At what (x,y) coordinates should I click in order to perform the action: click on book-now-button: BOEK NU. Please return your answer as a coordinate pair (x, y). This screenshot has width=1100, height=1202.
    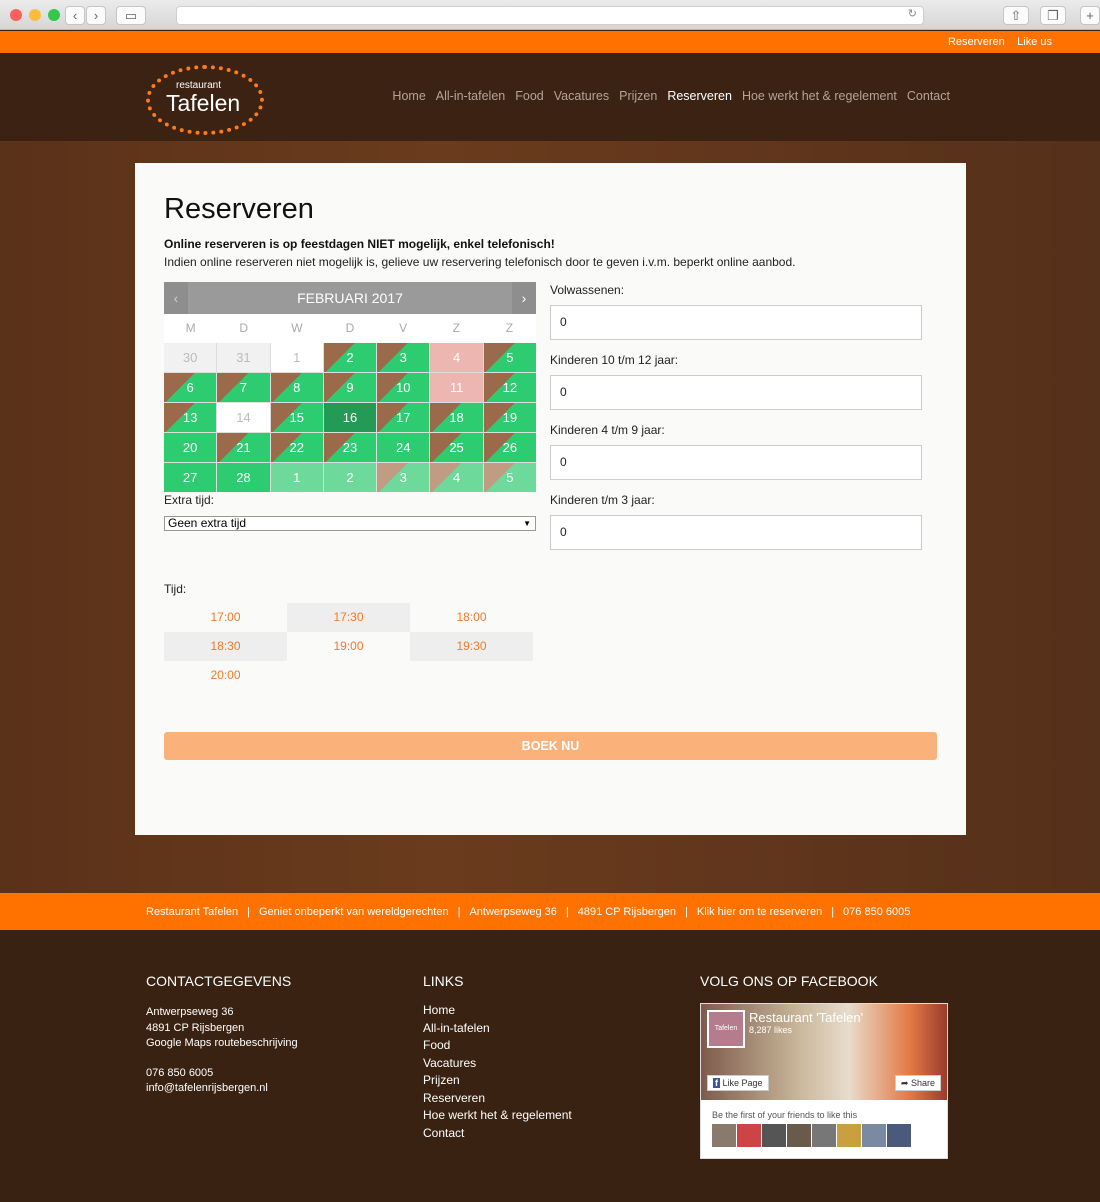
    Looking at the image, I should click on (550, 746).